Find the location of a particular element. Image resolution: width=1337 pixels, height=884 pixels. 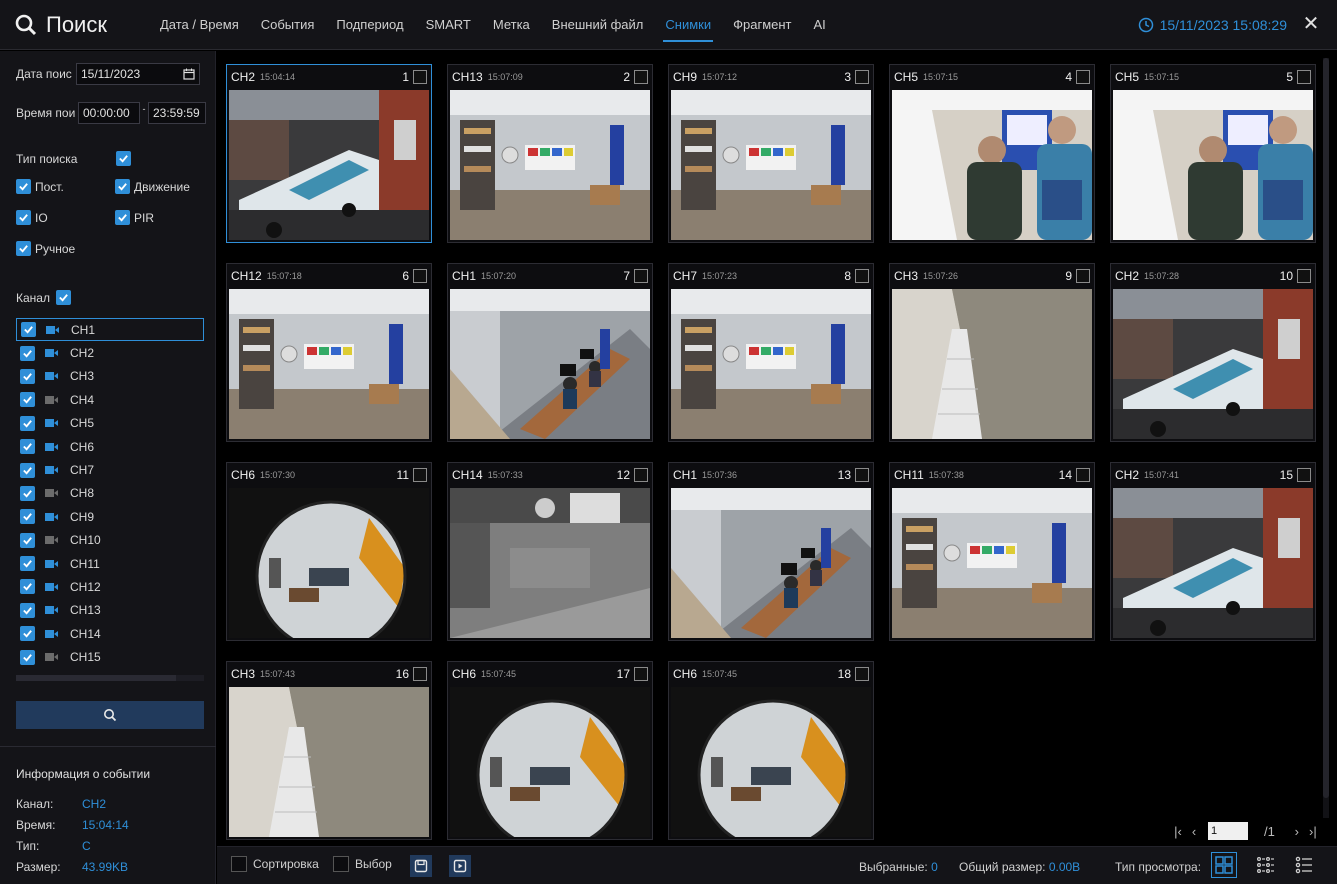

channel-item-ch12: CH12 is located at coordinates (110, 586).